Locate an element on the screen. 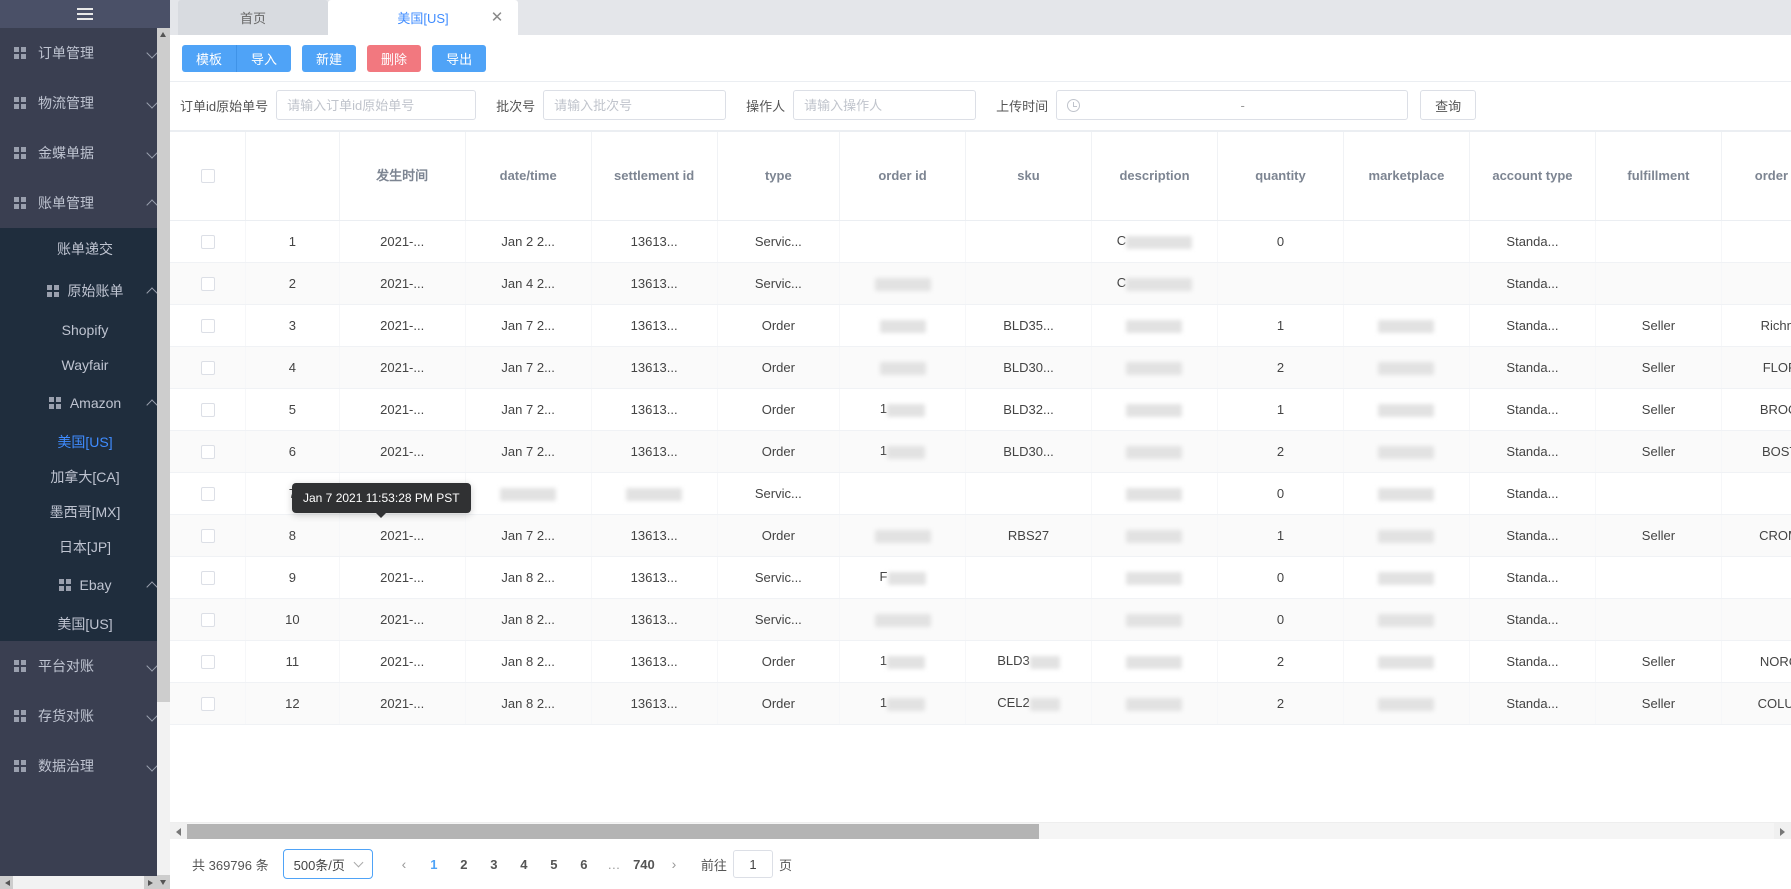 This screenshot has height=889, width=1791. sidebar-item-label: 墨西哥[MX] is located at coordinates (85, 511).